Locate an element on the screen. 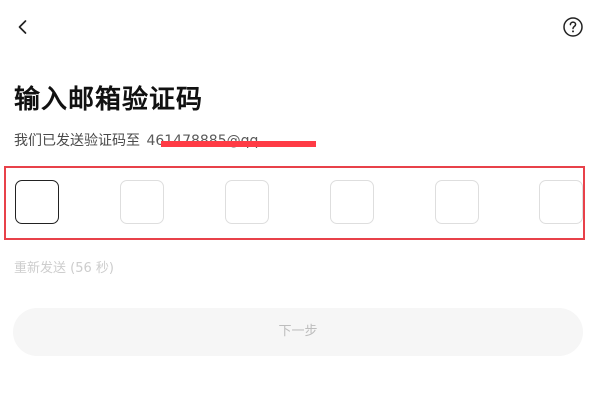 The width and height of the screenshot is (610, 396). chevron-left-icon is located at coordinates (22, 27).